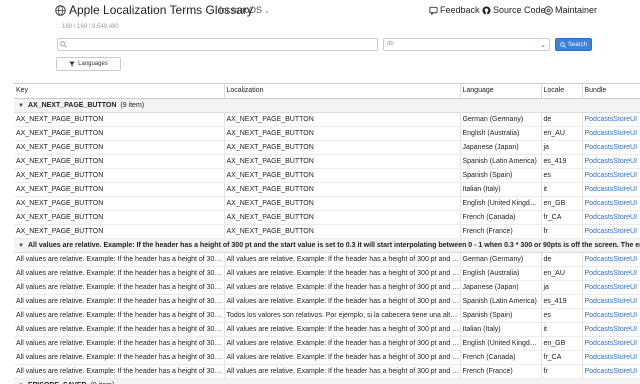 This screenshot has height=384, width=640. I want to click on column-header-bundle: Bundle, so click(611, 91).